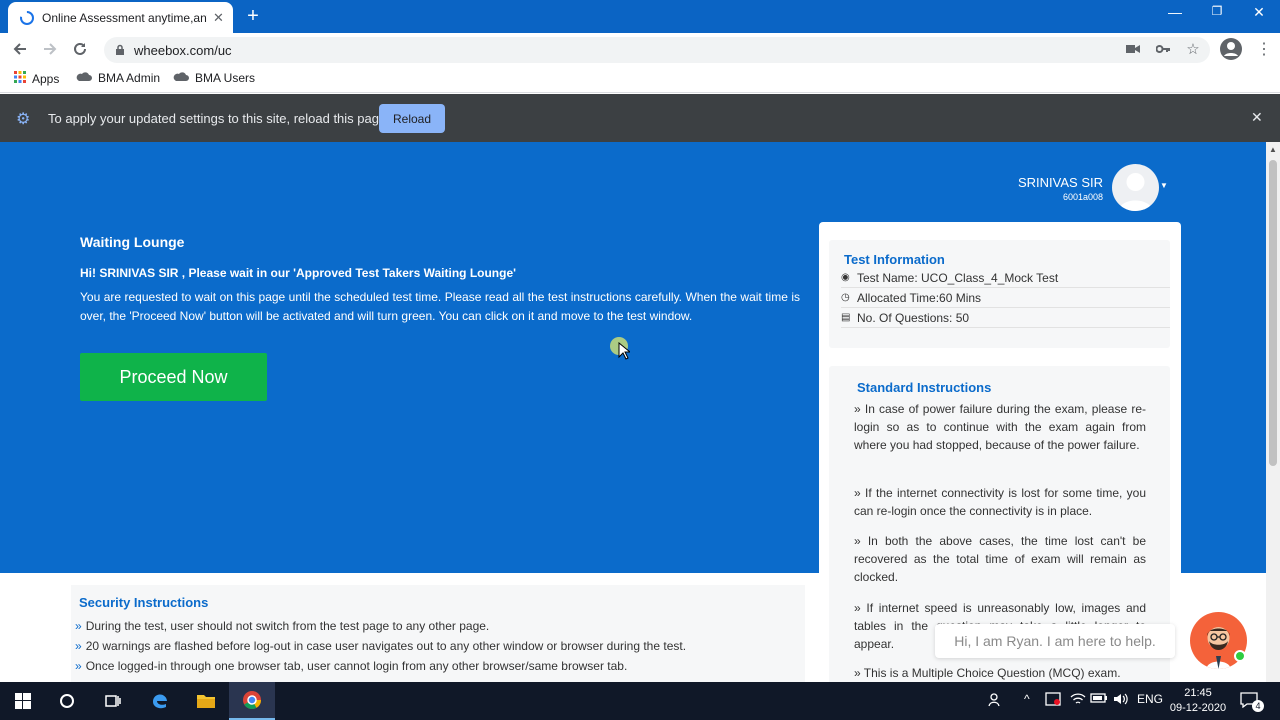 The width and height of the screenshot is (1280, 720). What do you see at coordinates (144, 602) in the screenshot?
I see `security-instructions-title: Security Instructions` at bounding box center [144, 602].